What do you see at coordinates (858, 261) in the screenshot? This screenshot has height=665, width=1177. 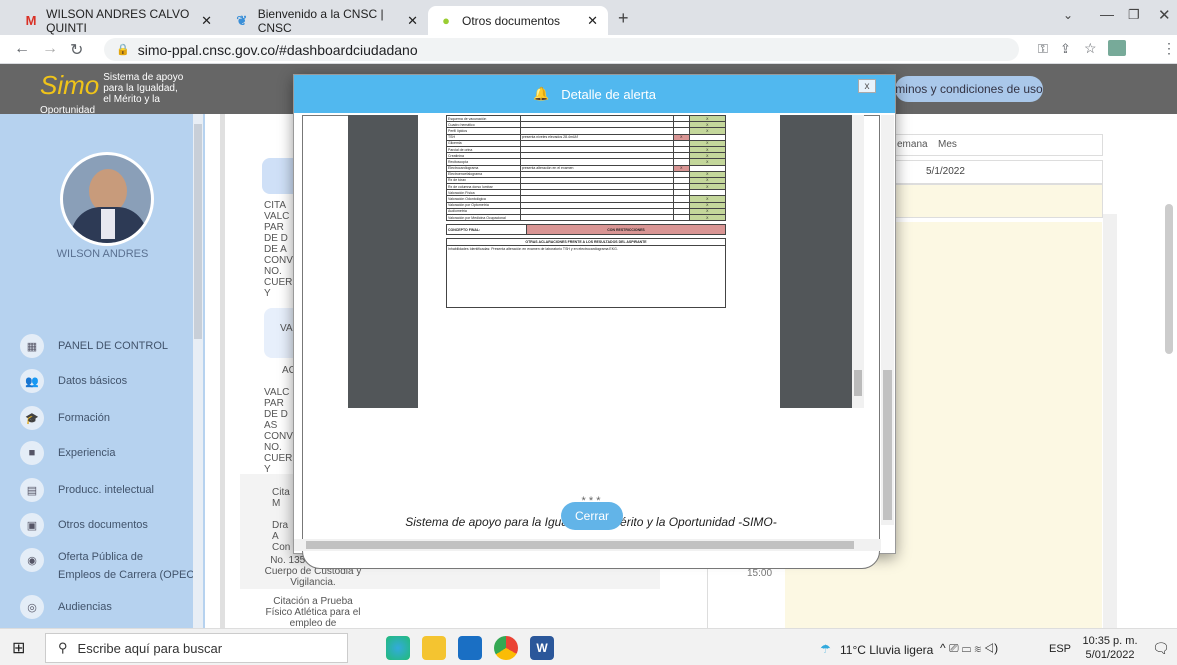 I see `pdf-scrollbar` at bounding box center [858, 261].